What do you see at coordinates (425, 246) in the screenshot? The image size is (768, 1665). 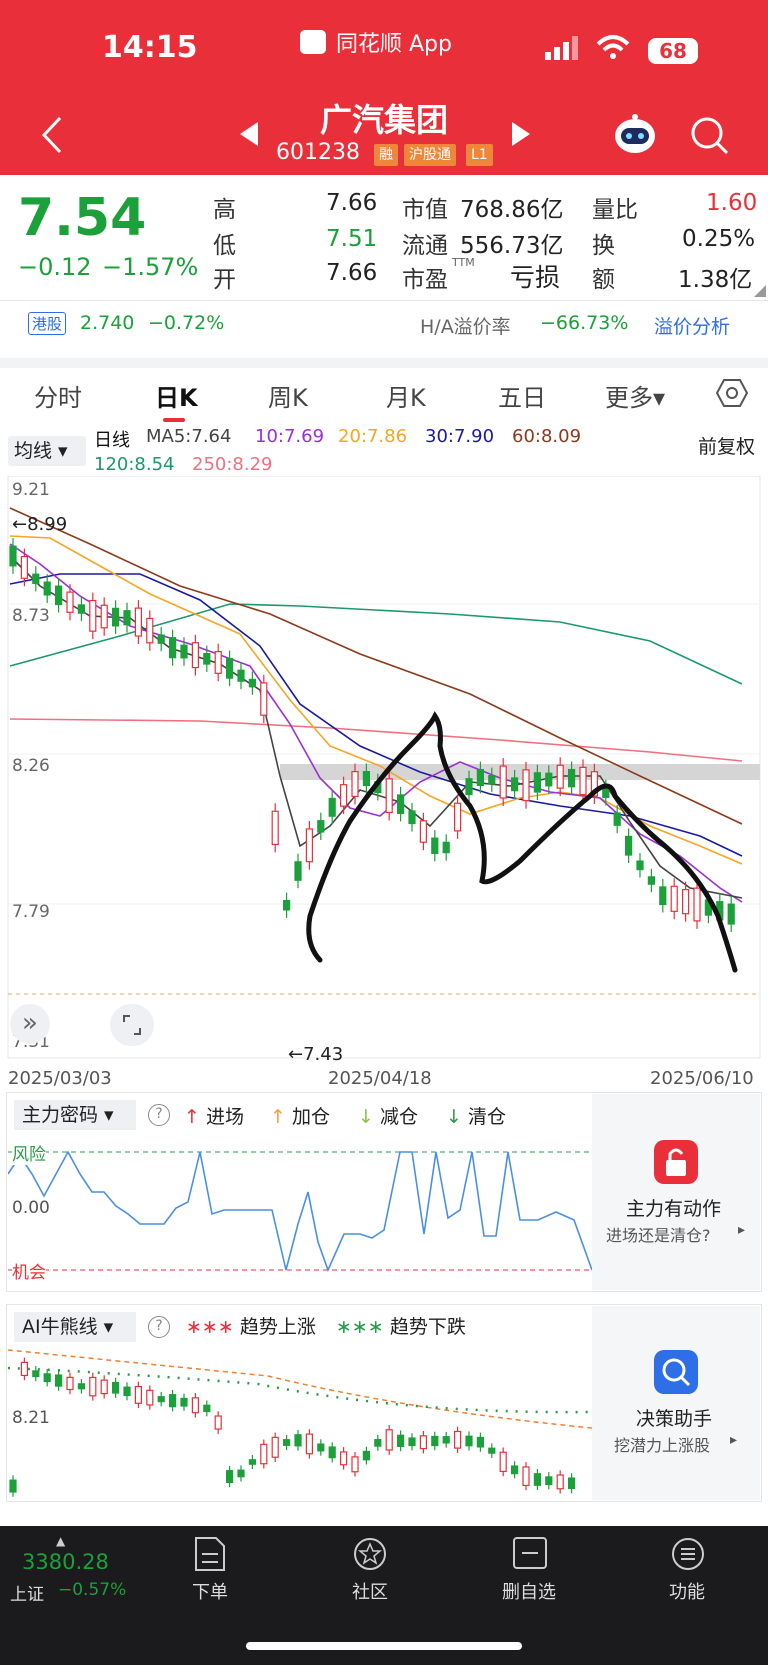 I see `float-label: 流通` at bounding box center [425, 246].